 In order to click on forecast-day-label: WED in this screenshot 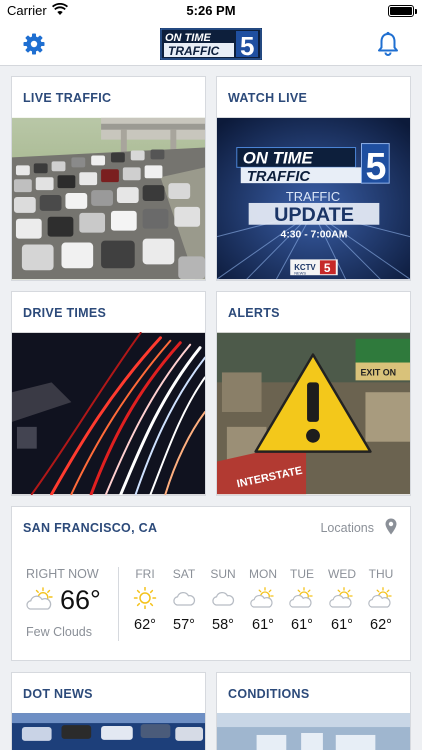, I will do `click(342, 574)`.